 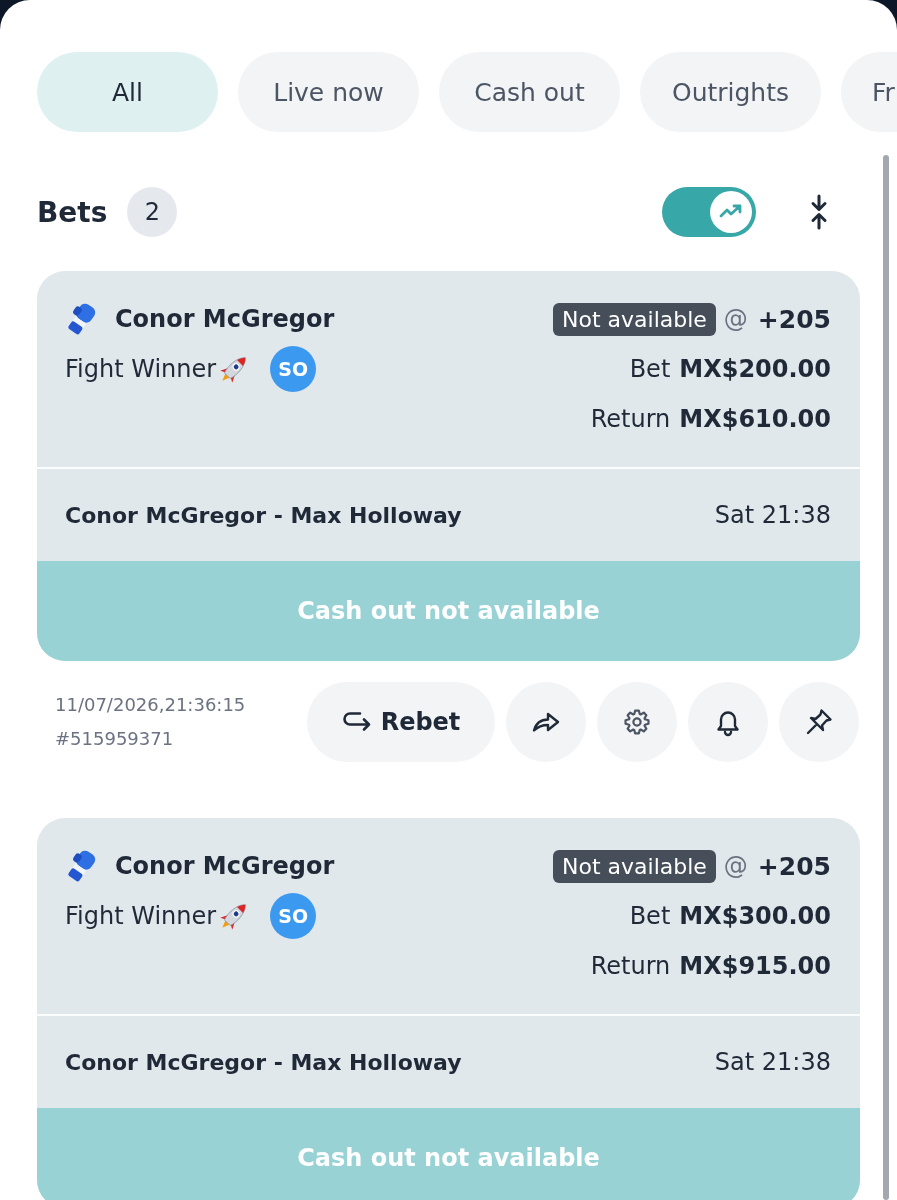 I want to click on return-amount: MX$610.00, so click(x=755, y=419).